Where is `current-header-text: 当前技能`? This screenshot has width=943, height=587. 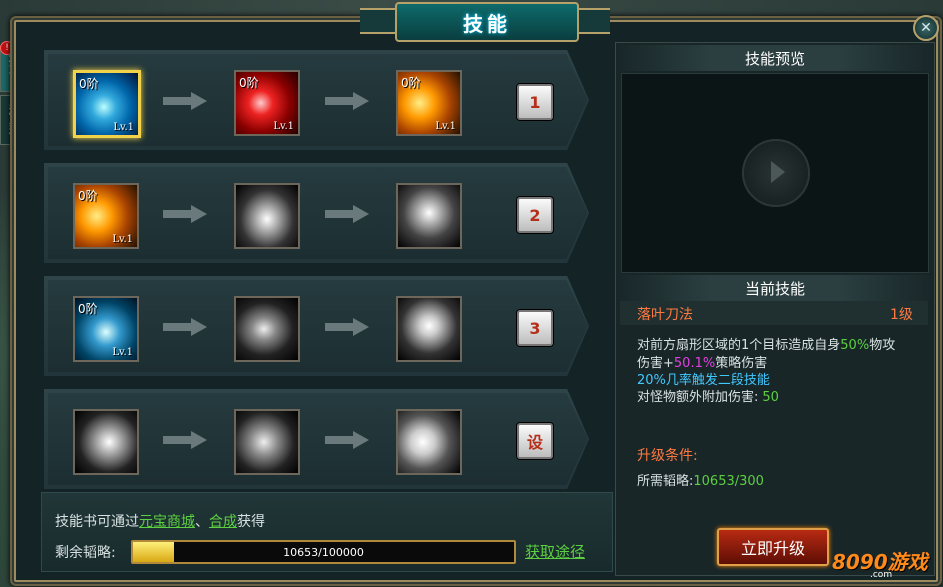
current-header-text: 当前技能 is located at coordinates (774, 288).